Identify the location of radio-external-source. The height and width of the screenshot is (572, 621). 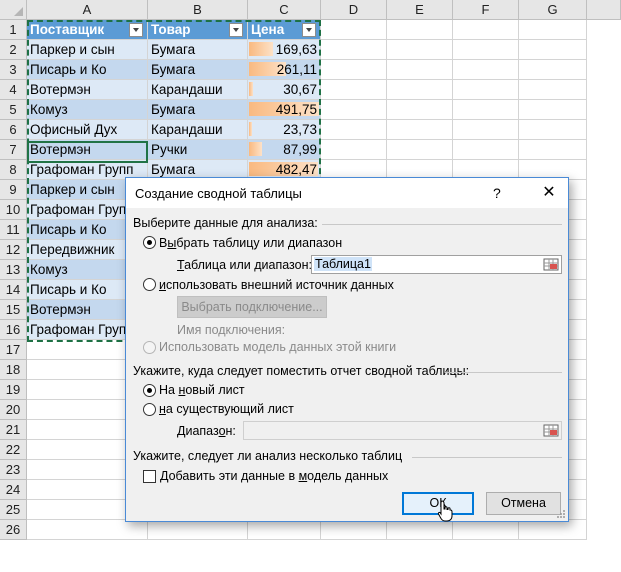
(149, 284).